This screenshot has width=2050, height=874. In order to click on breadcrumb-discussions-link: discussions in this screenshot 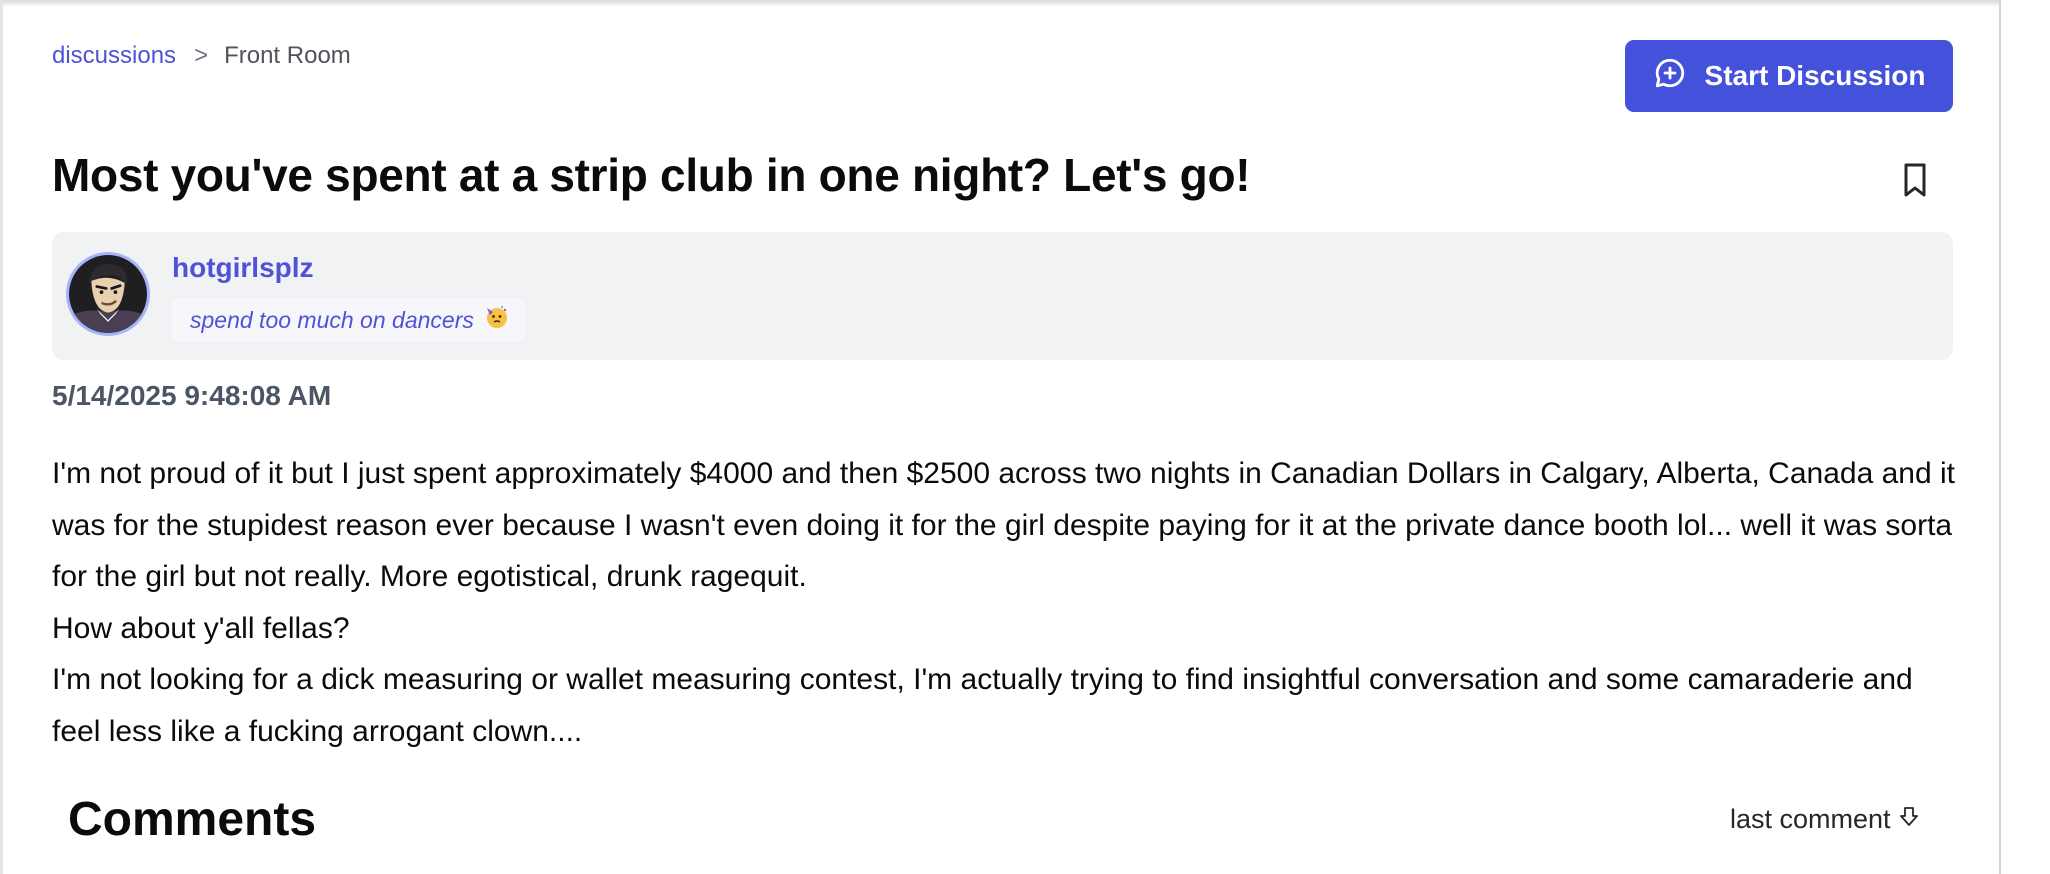, I will do `click(114, 56)`.